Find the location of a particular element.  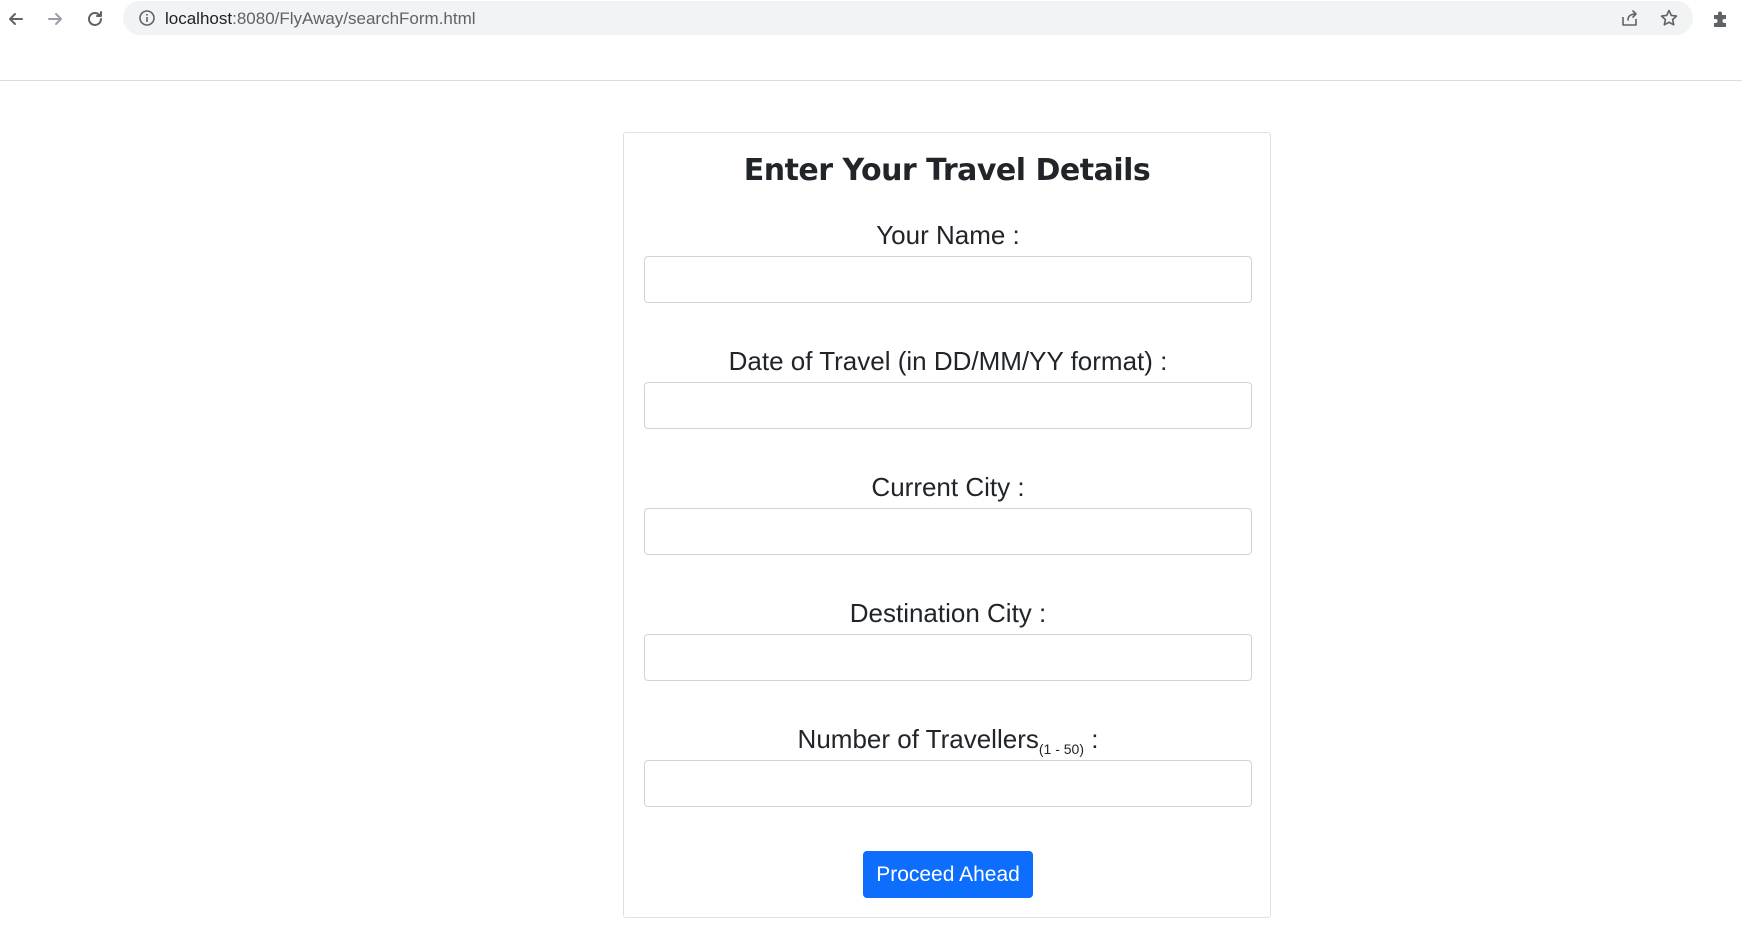

arrow-right-icon is located at coordinates (55, 19).